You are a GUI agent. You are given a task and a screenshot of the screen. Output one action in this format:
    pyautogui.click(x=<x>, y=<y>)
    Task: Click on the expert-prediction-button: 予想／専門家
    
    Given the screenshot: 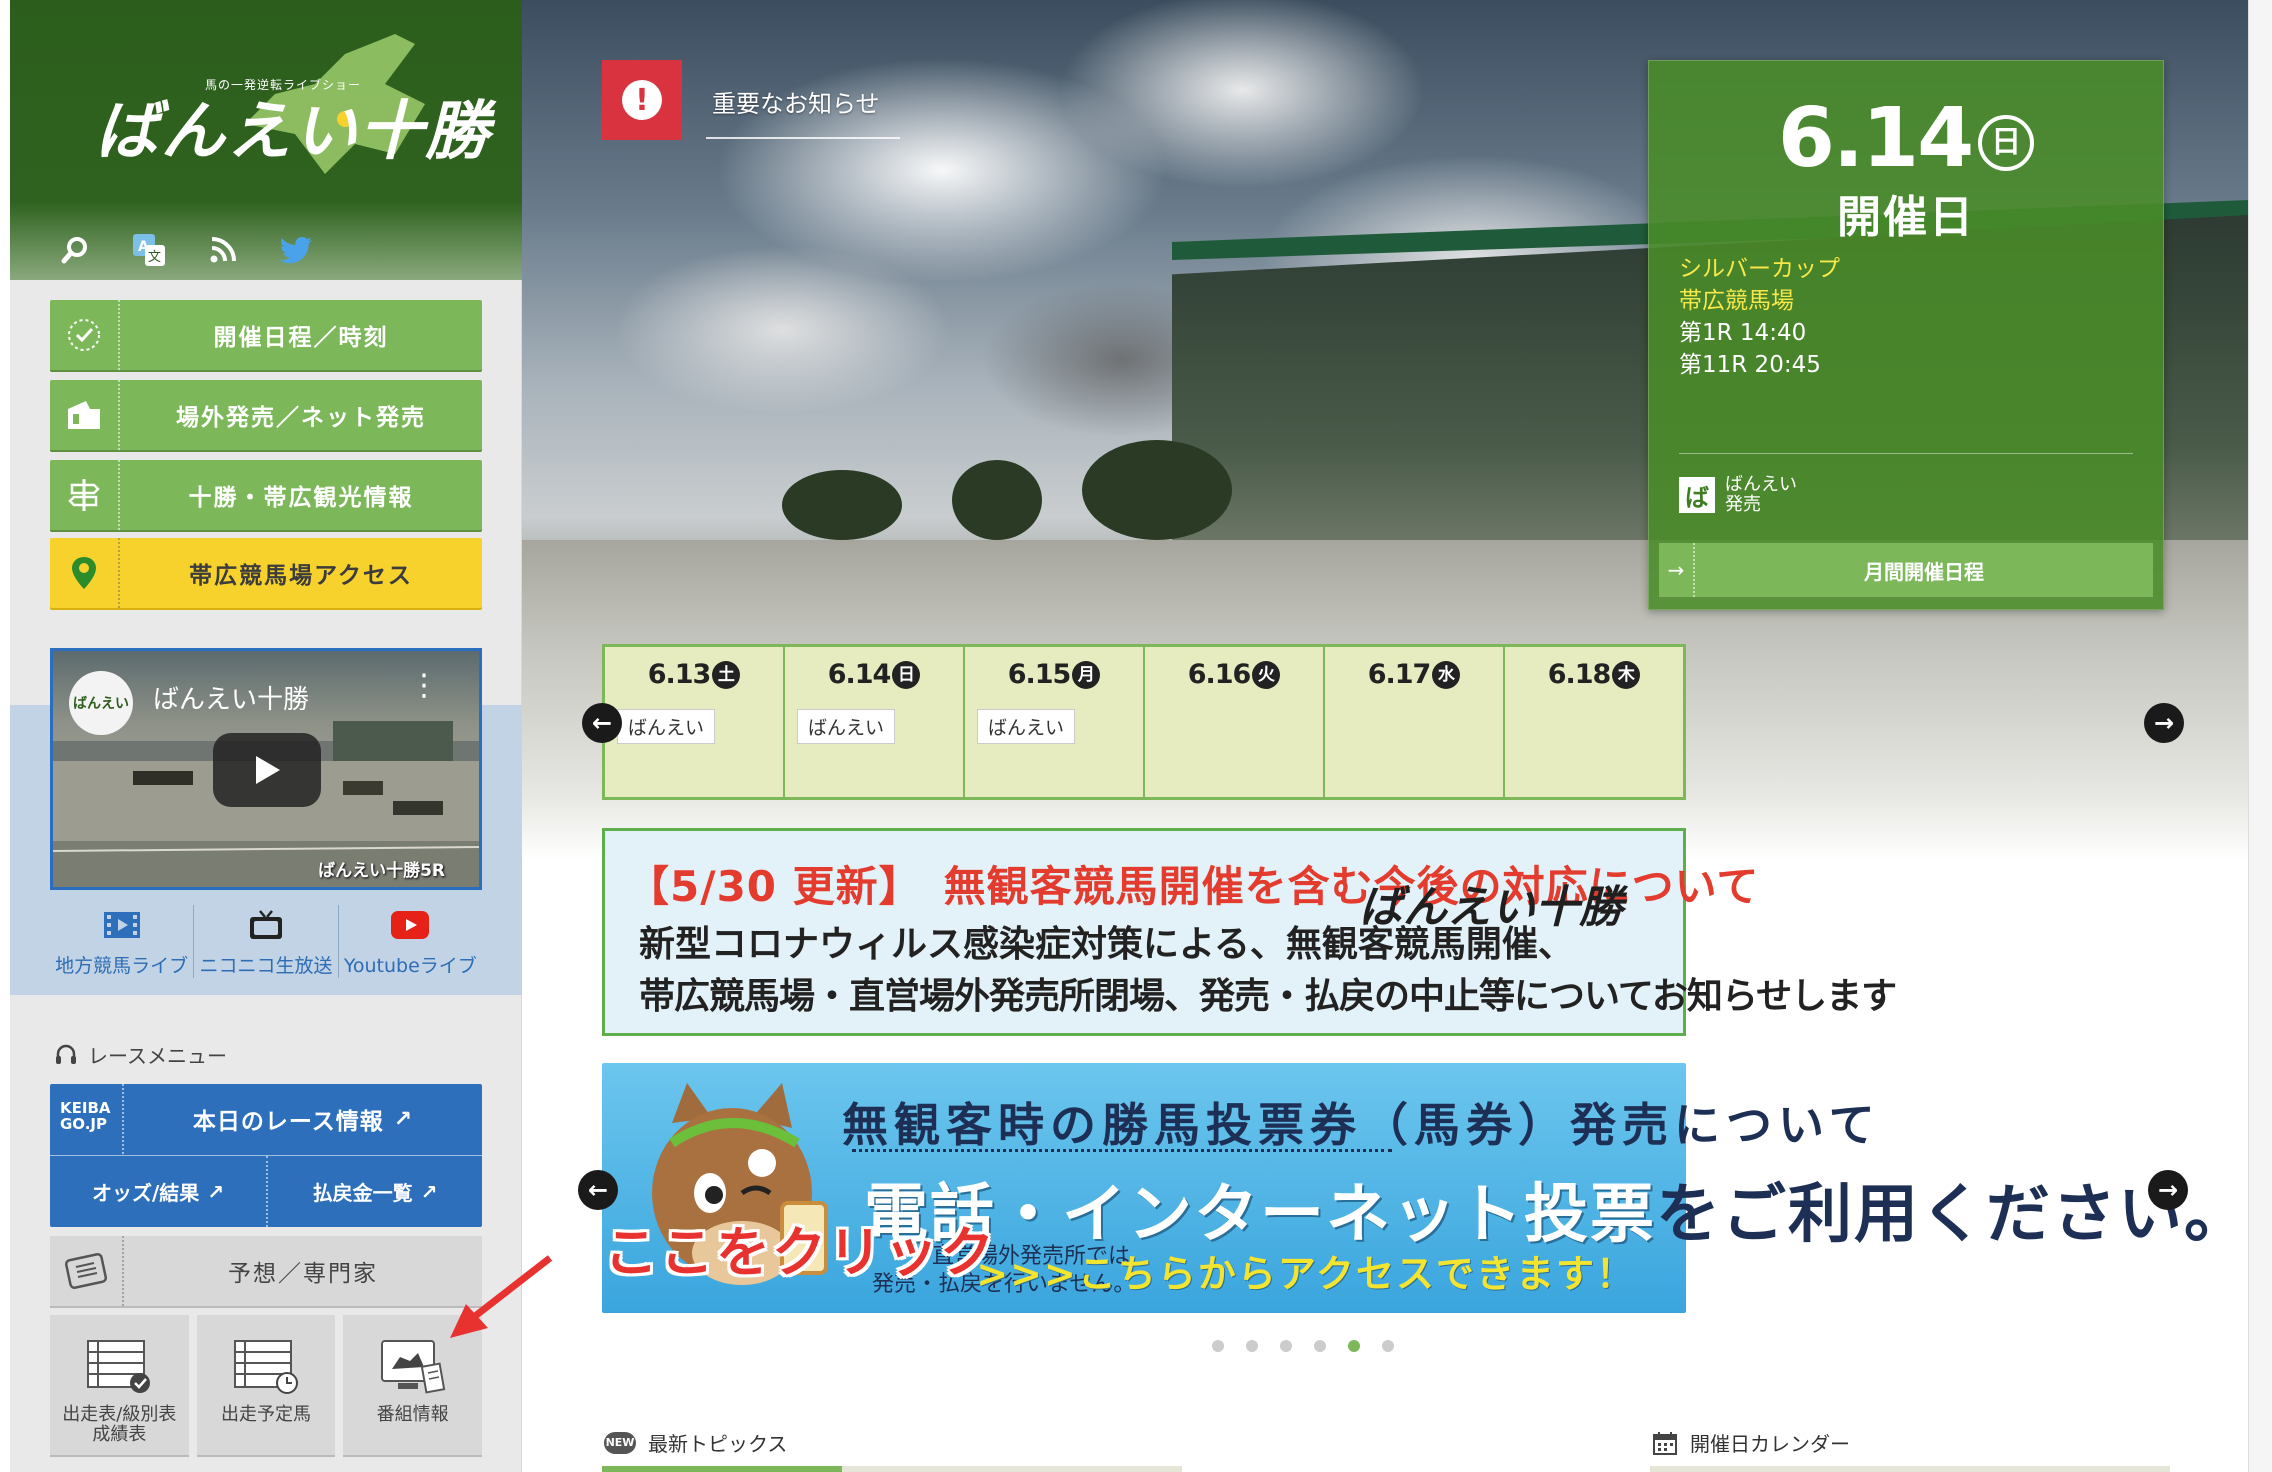 What is the action you would take?
    pyautogui.click(x=266, y=1271)
    